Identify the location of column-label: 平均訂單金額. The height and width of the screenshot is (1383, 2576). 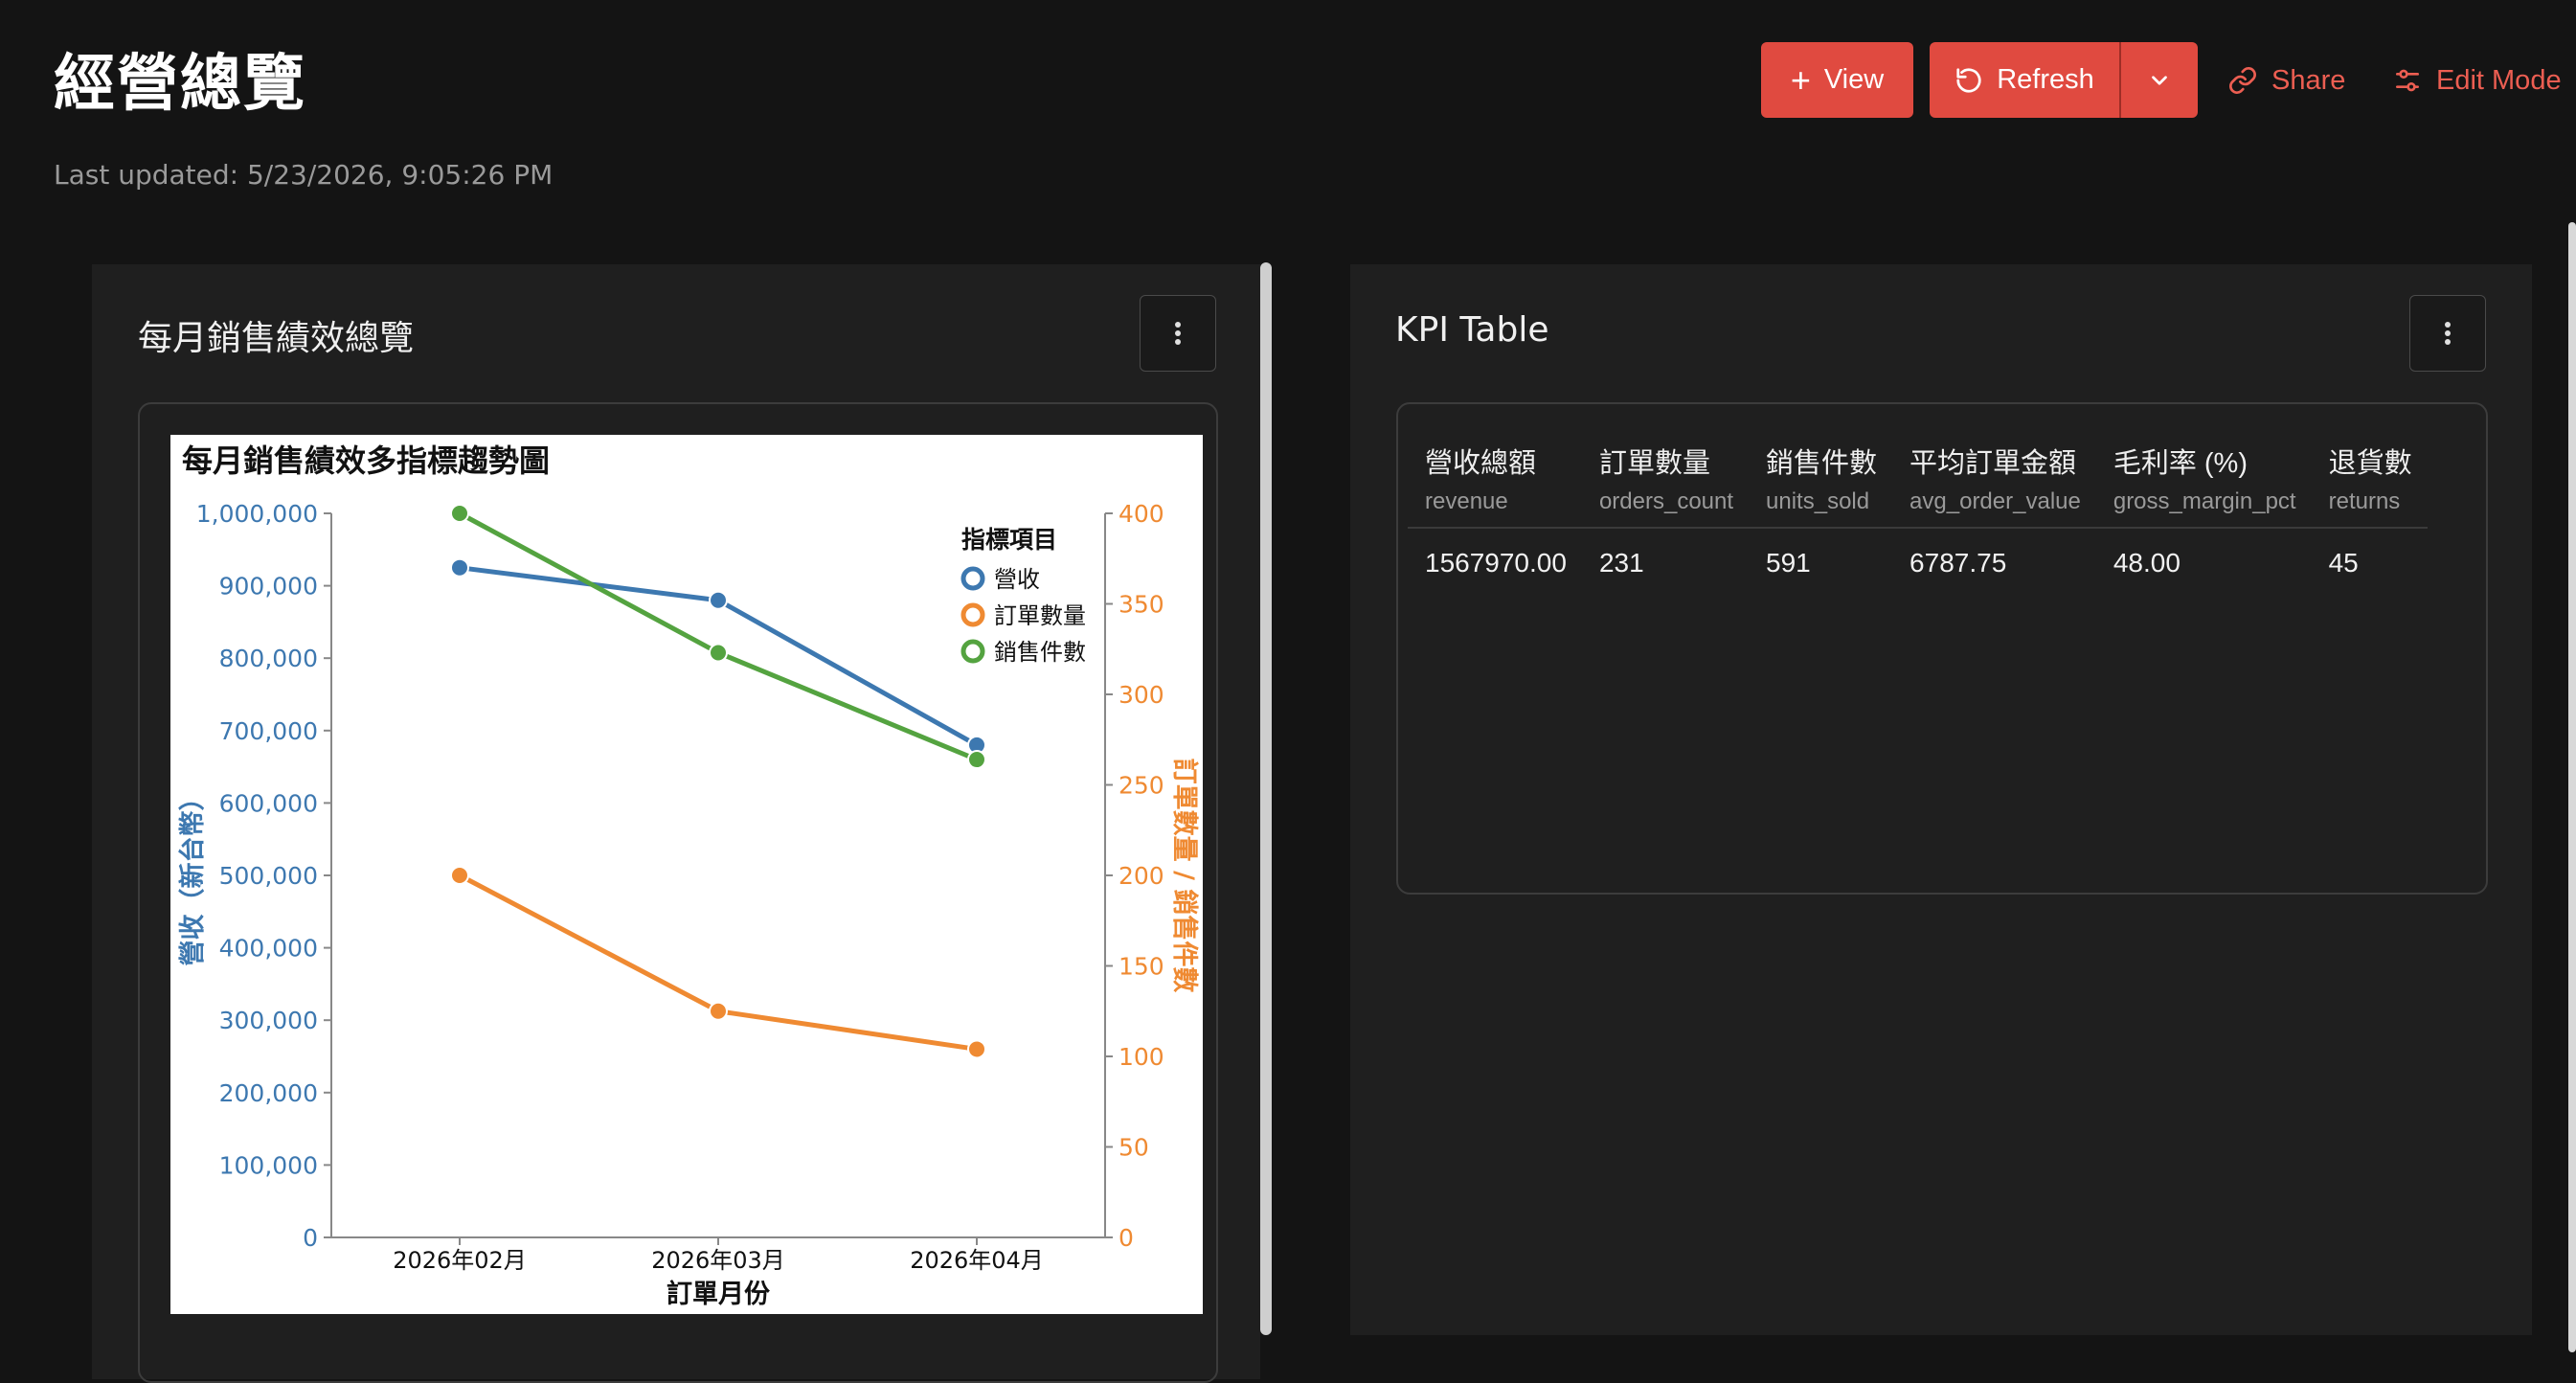
(1993, 464).